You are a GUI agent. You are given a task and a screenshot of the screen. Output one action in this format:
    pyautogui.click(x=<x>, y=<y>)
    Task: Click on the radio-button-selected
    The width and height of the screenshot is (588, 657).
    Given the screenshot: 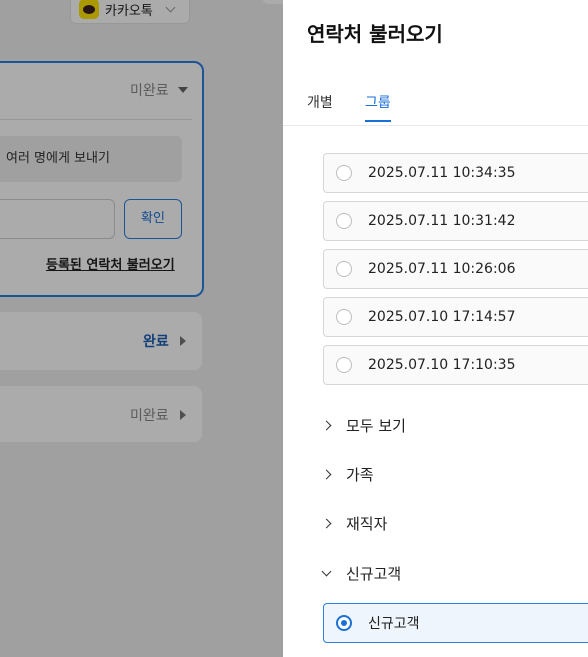 What is the action you would take?
    pyautogui.click(x=344, y=623)
    